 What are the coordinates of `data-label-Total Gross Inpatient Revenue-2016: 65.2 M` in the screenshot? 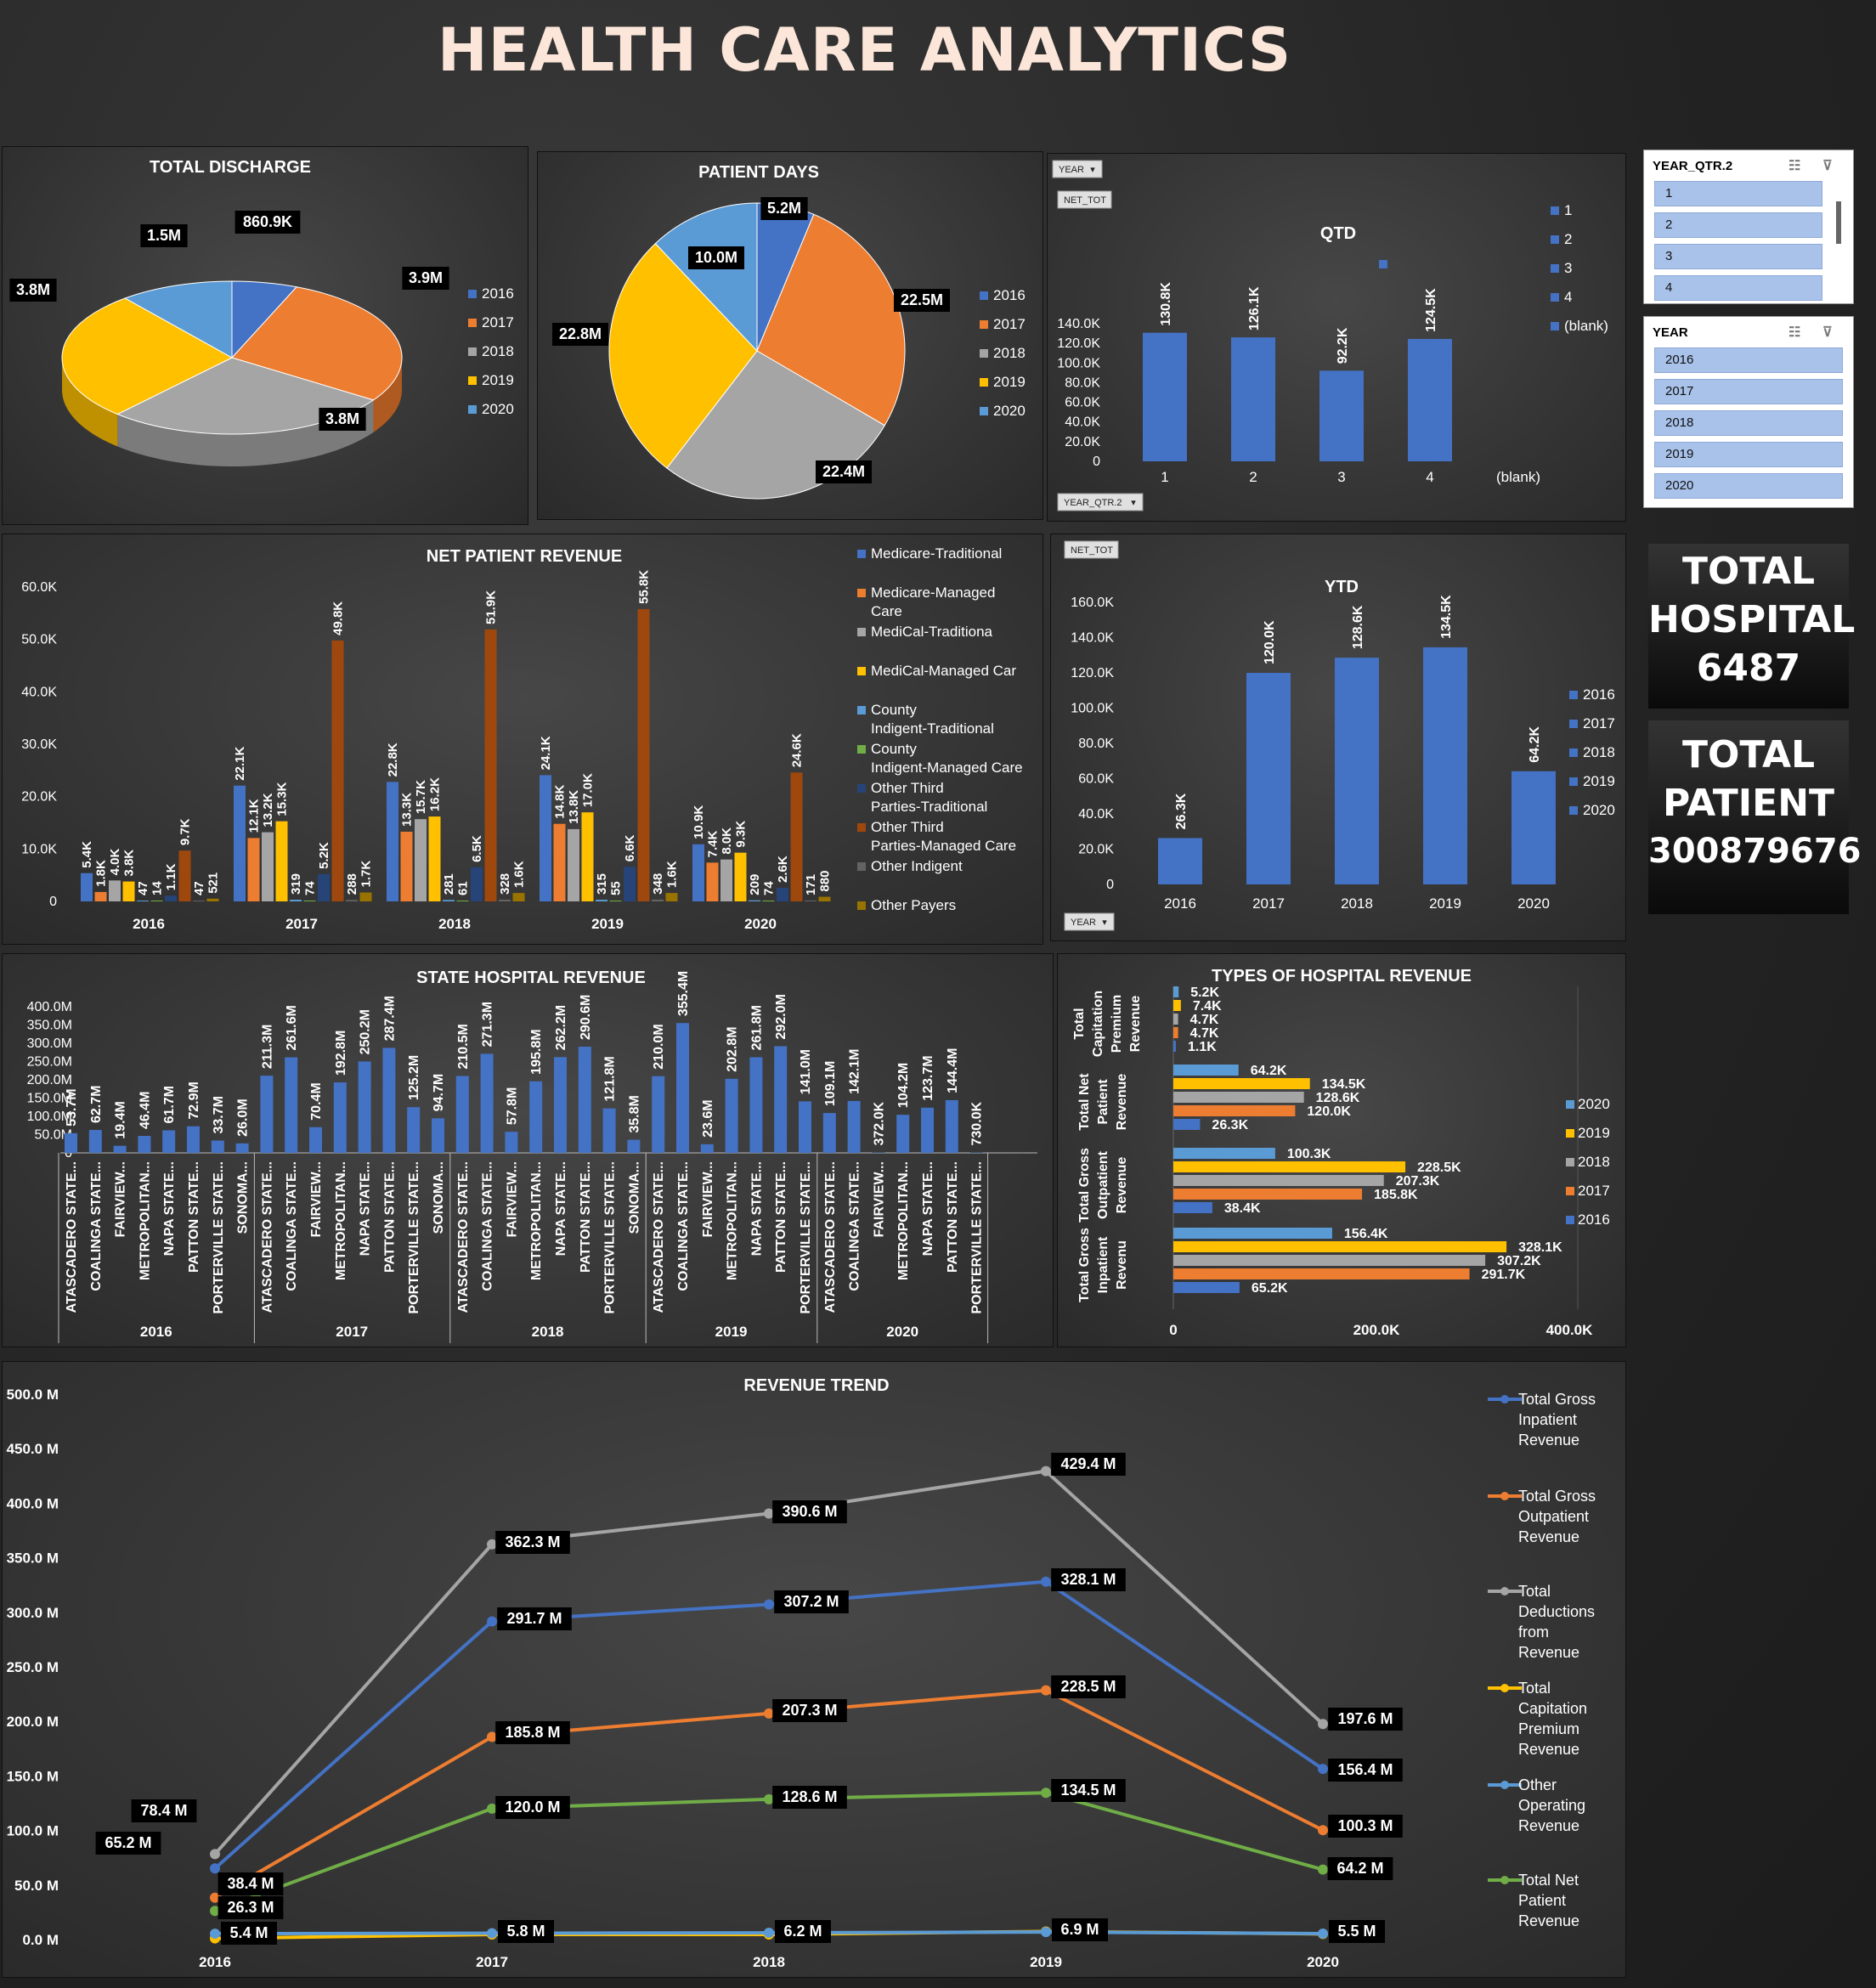 It's located at (128, 1842).